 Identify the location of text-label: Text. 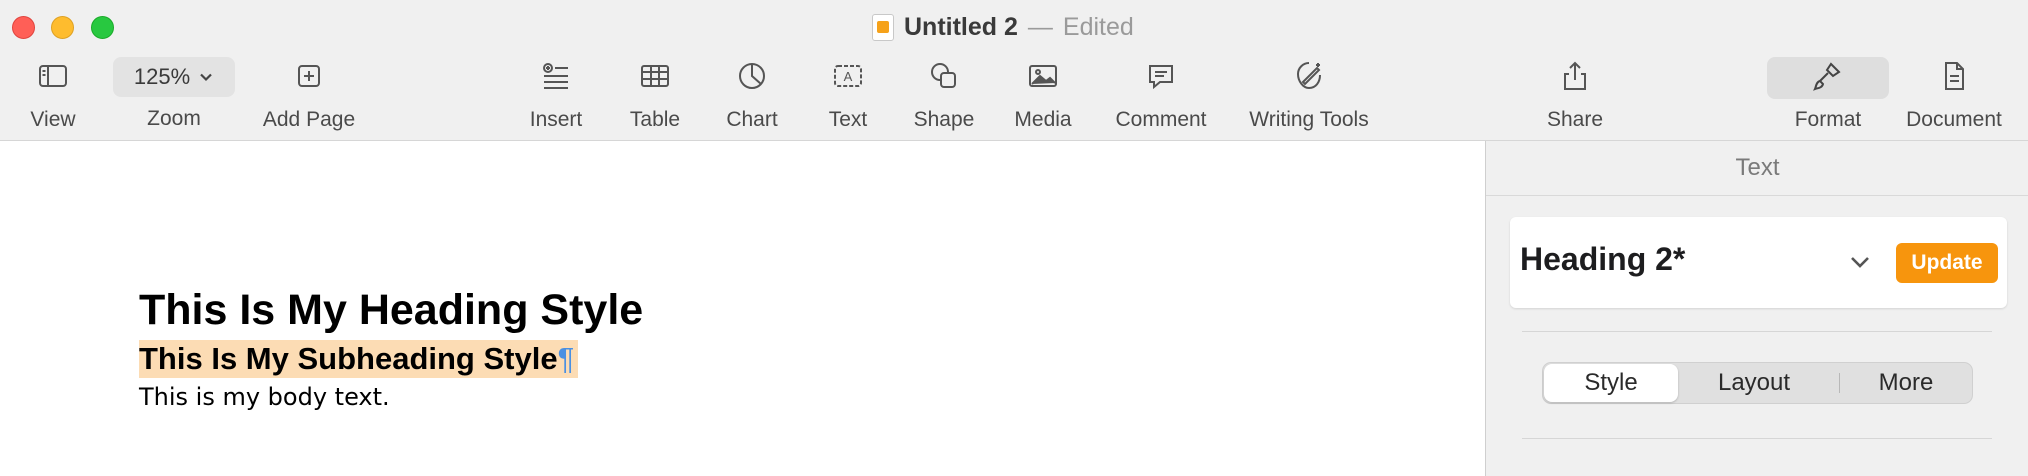
(848, 119).